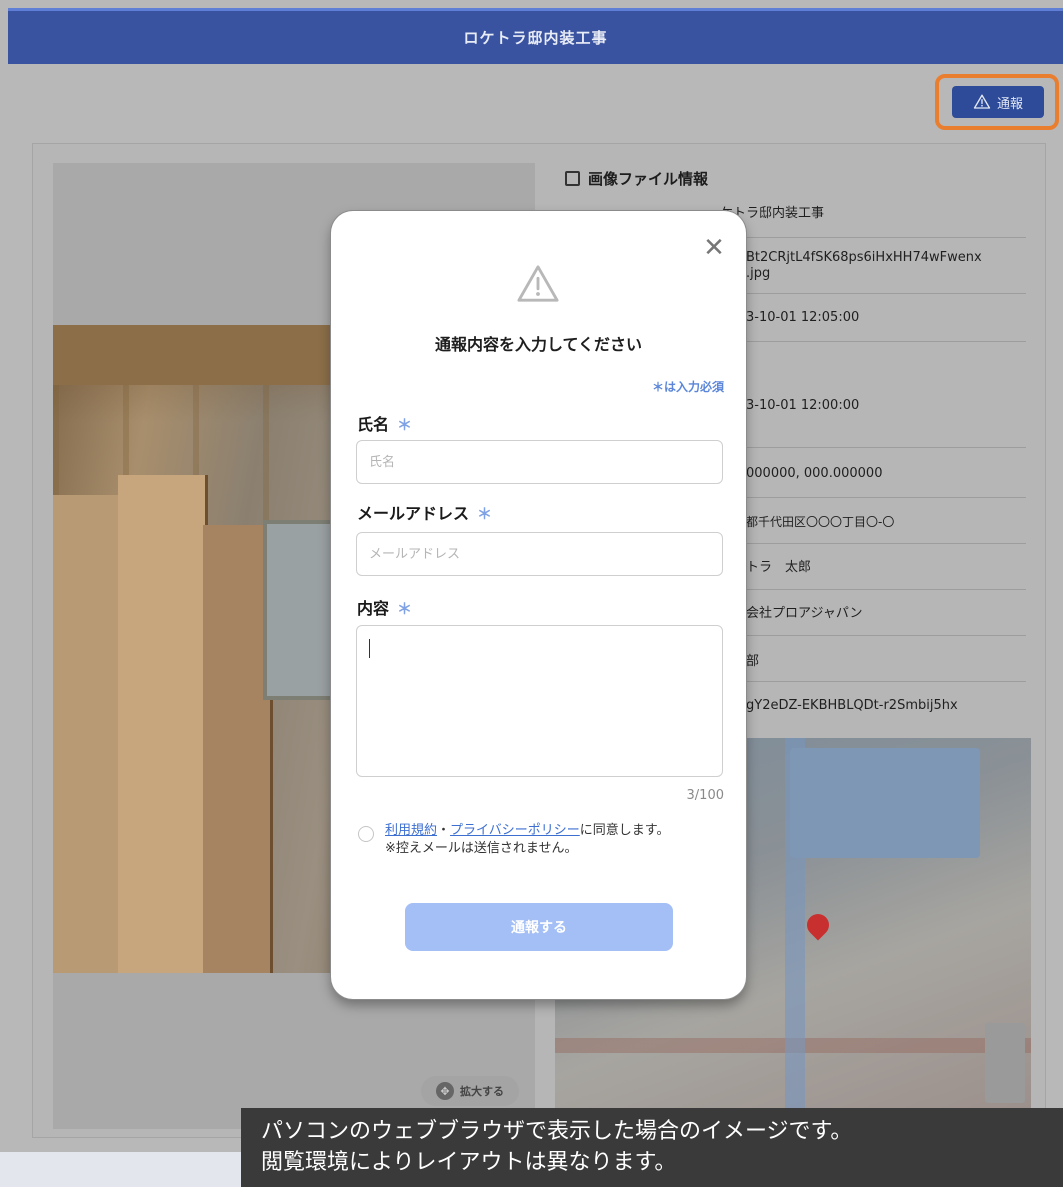 This screenshot has width=1063, height=1187. What do you see at coordinates (411, 830) in the screenshot?
I see `terms-link: 利用規約` at bounding box center [411, 830].